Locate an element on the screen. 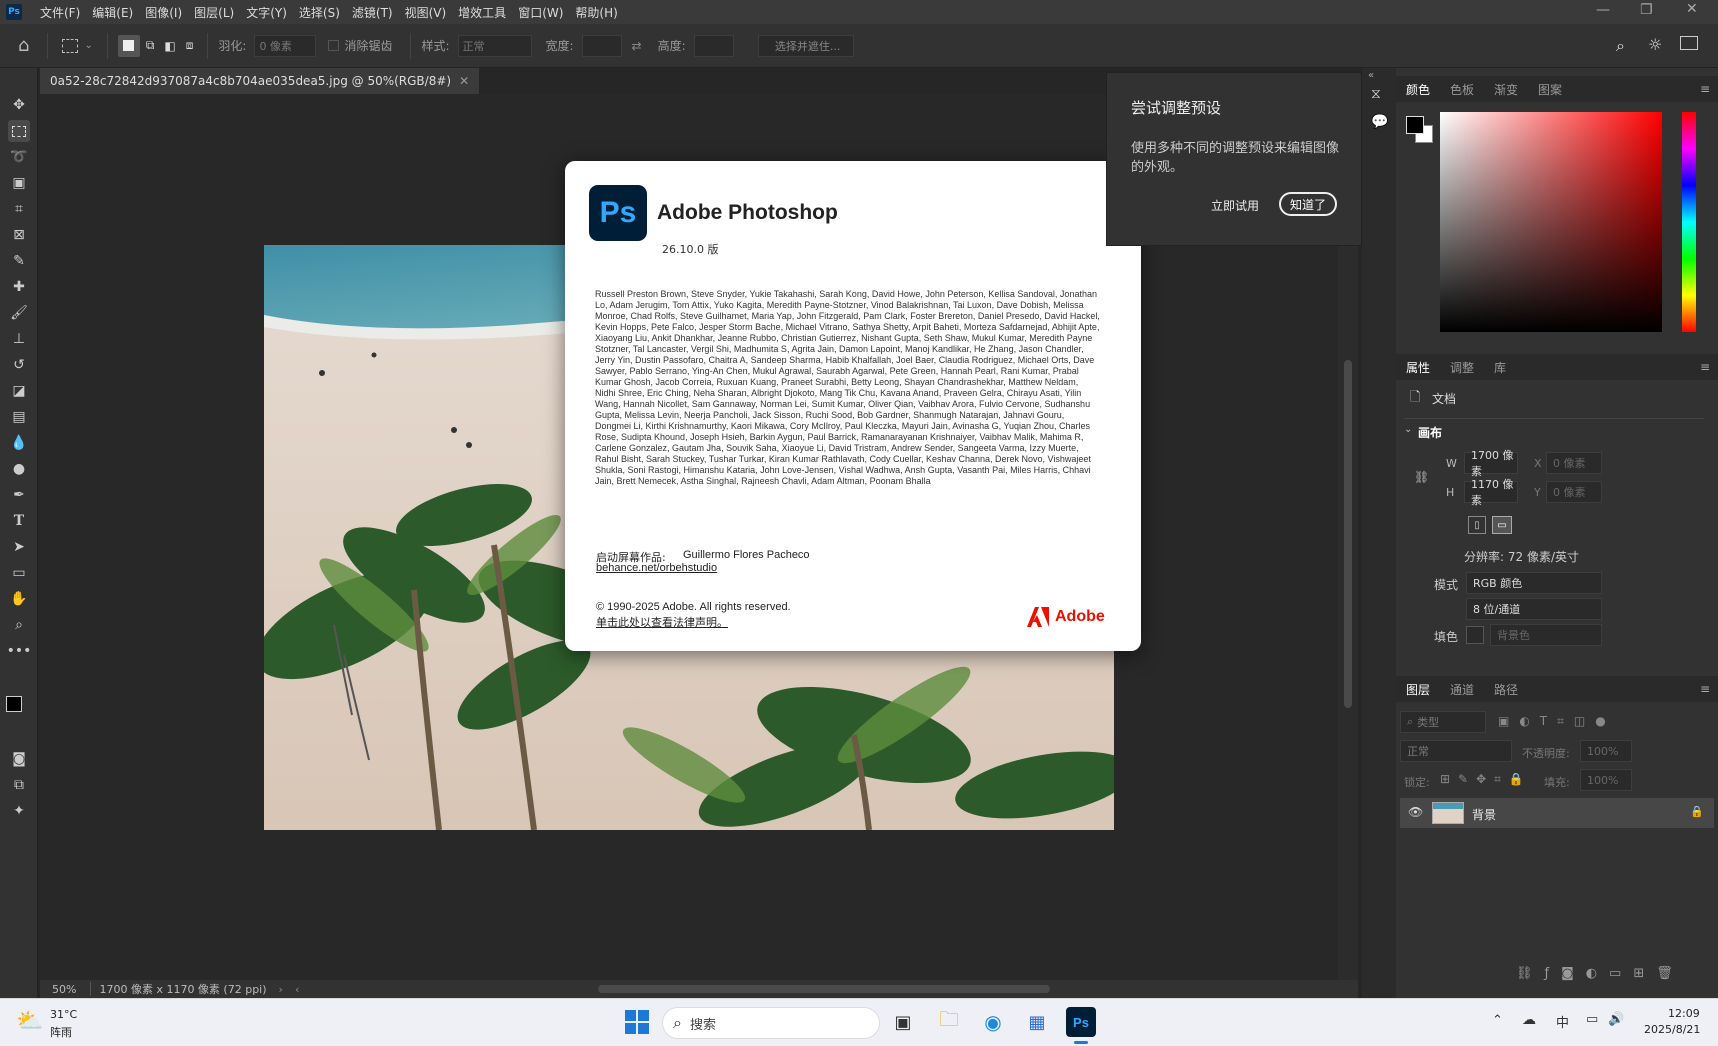  behance-link: behance.net/orbehstudio is located at coordinates (656, 568).